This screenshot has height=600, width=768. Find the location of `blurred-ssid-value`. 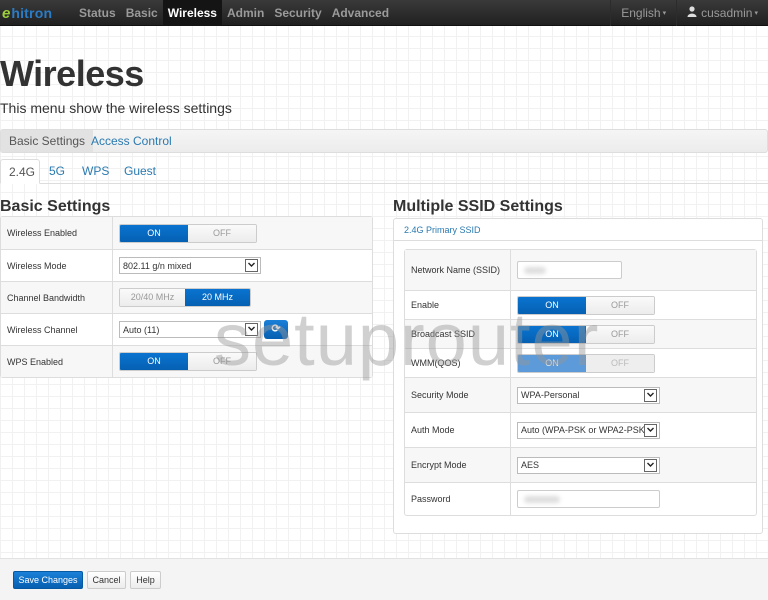

blurred-ssid-value is located at coordinates (535, 270).